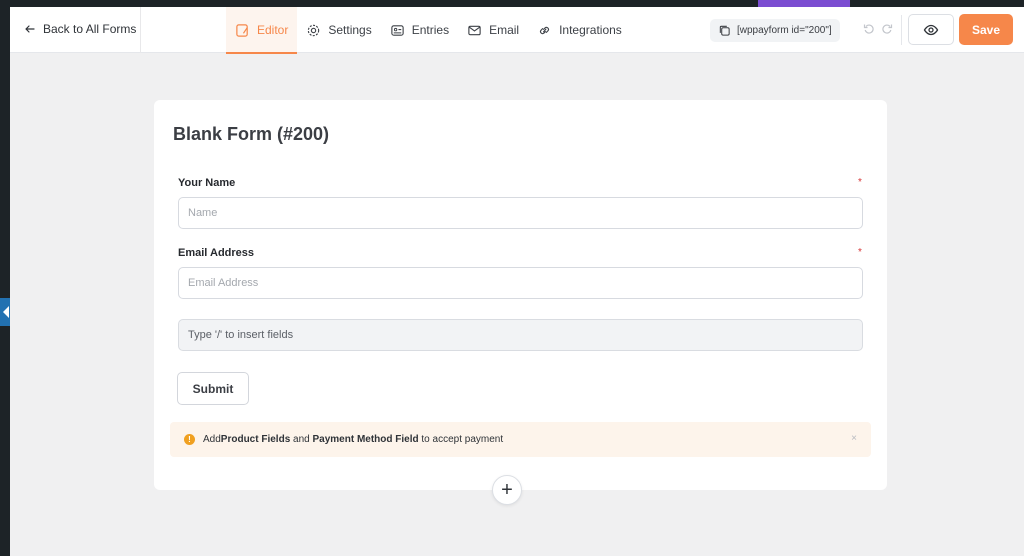 The image size is (1024, 556). What do you see at coordinates (504, 30) in the screenshot?
I see `tab-email-label: Email` at bounding box center [504, 30].